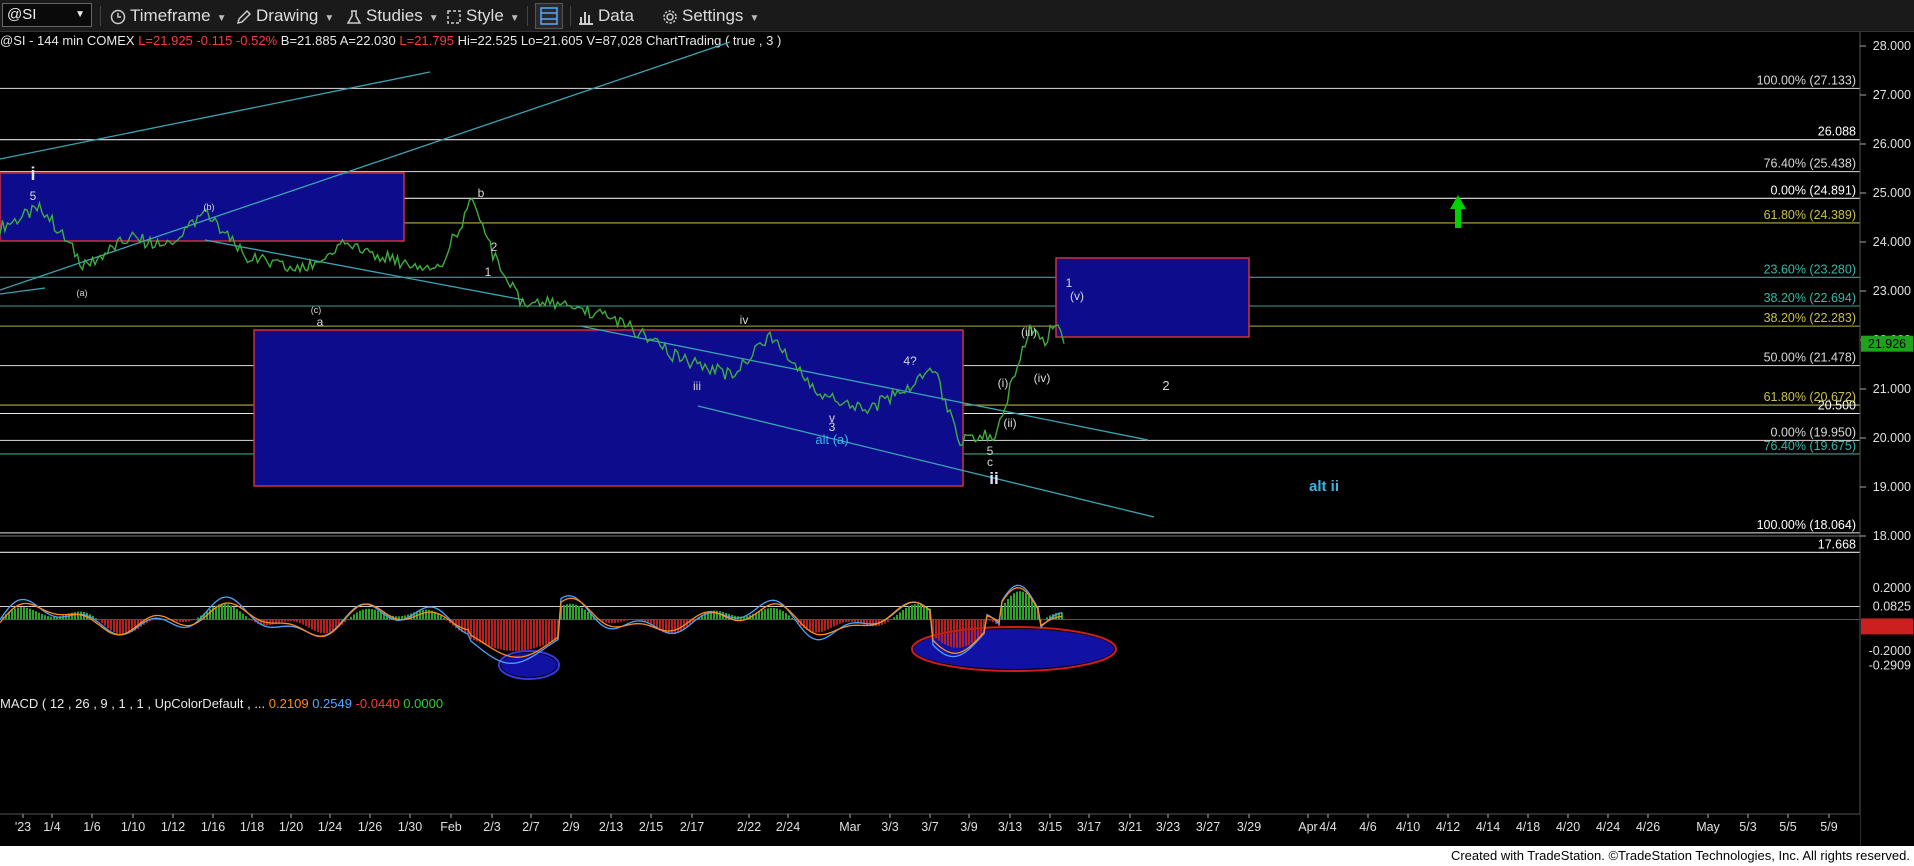  I want to click on time-tick-label: 1/12, so click(173, 827).